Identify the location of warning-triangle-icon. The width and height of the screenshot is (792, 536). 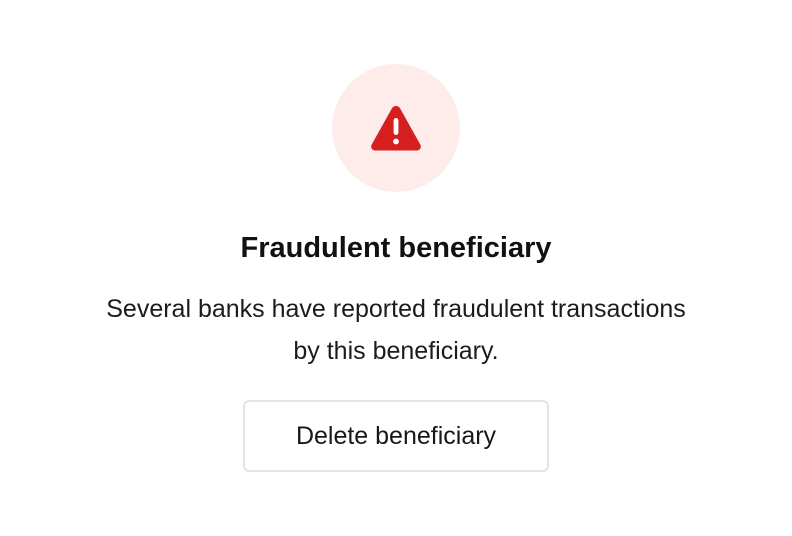
(396, 128).